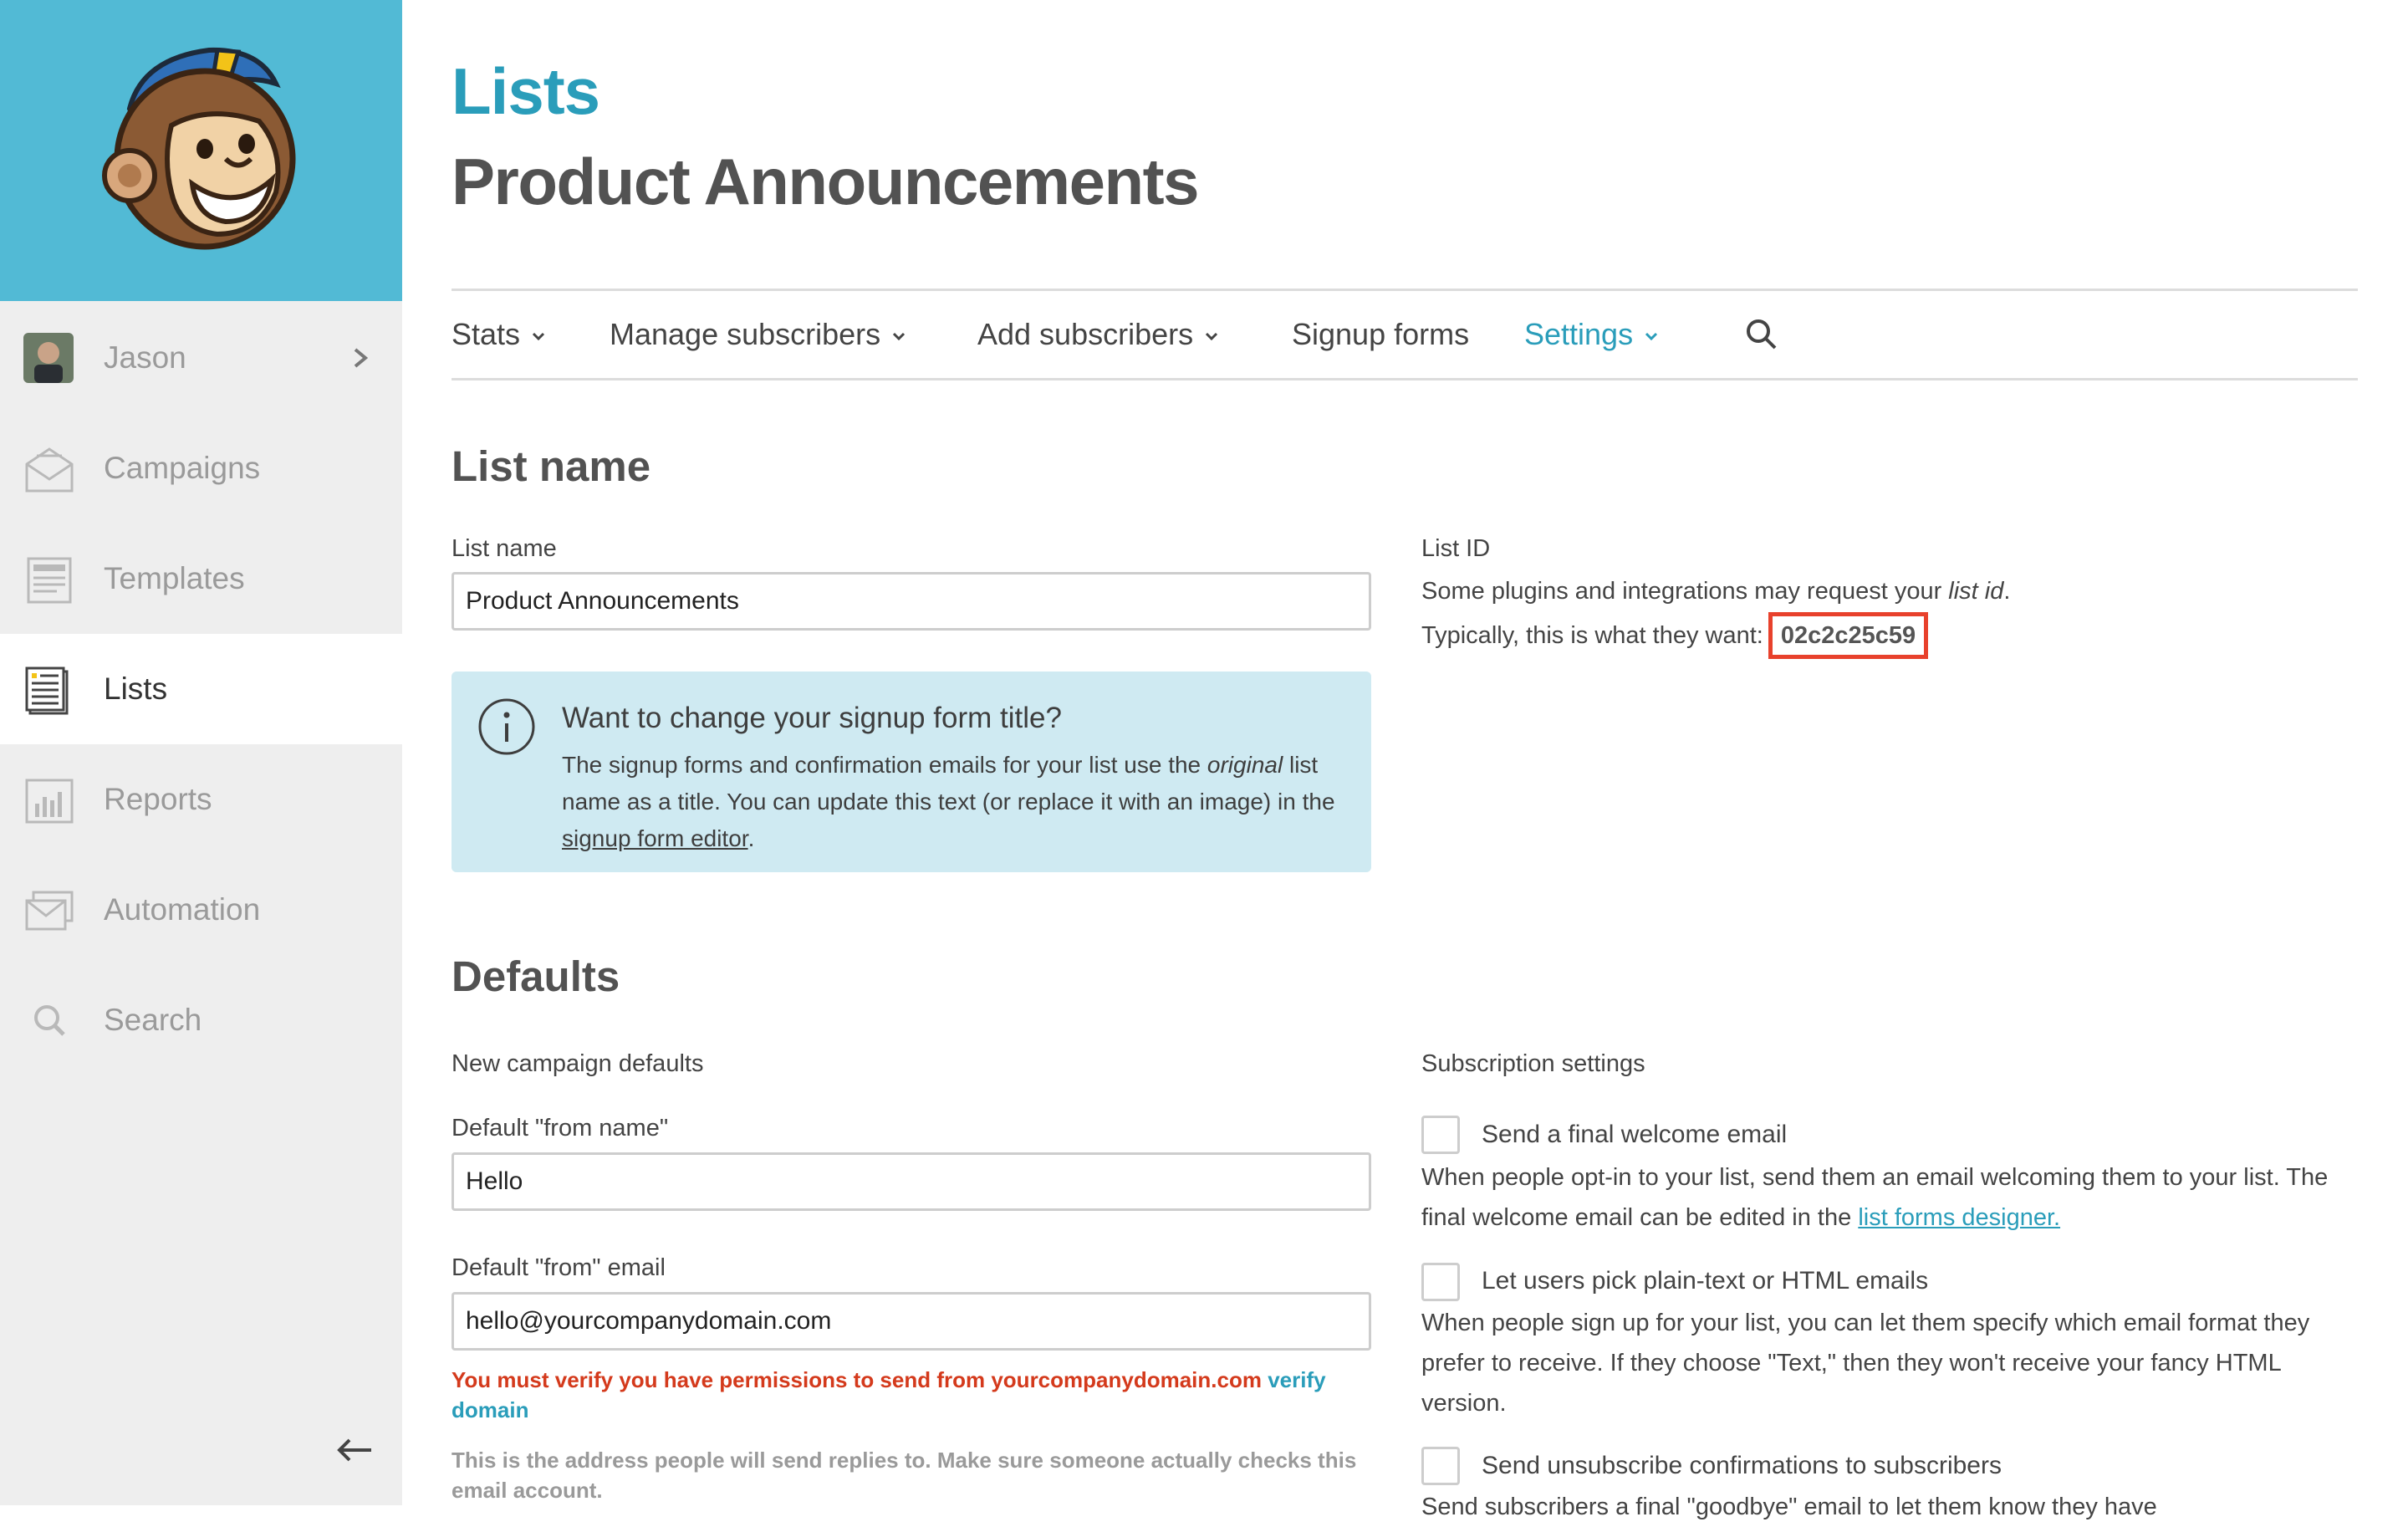 The width and height of the screenshot is (2408, 1527). What do you see at coordinates (1086, 334) in the screenshot?
I see `tab-label: Add subscribers` at bounding box center [1086, 334].